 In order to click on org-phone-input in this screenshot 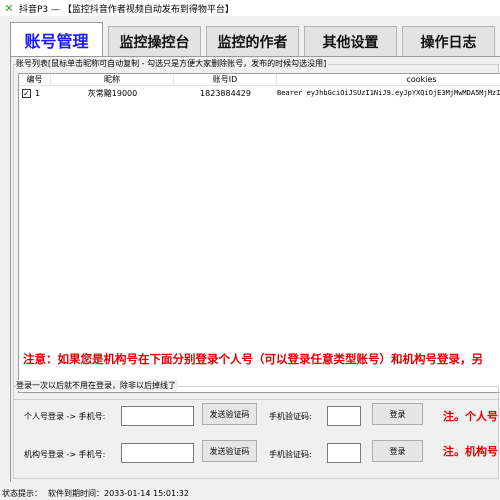, I will do `click(157, 453)`.